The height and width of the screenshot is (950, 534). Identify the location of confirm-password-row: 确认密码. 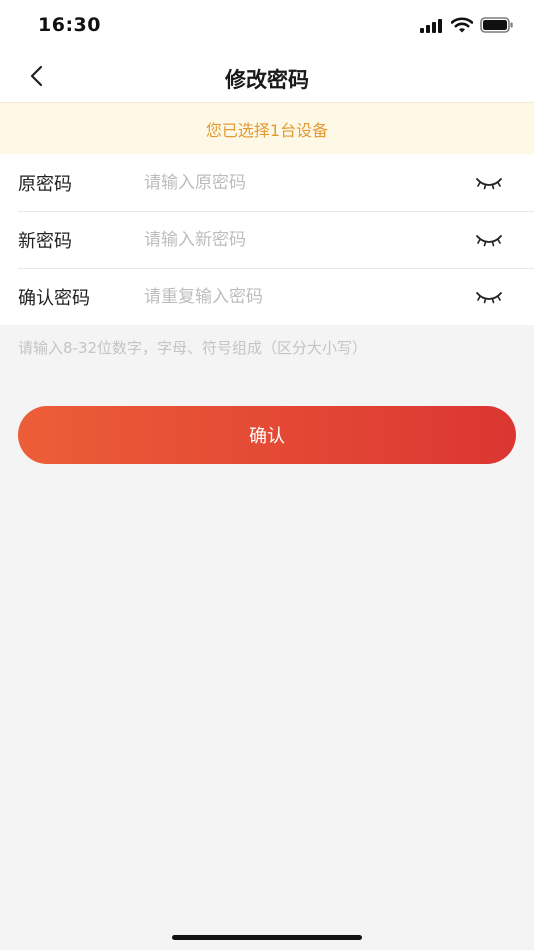
(267, 296).